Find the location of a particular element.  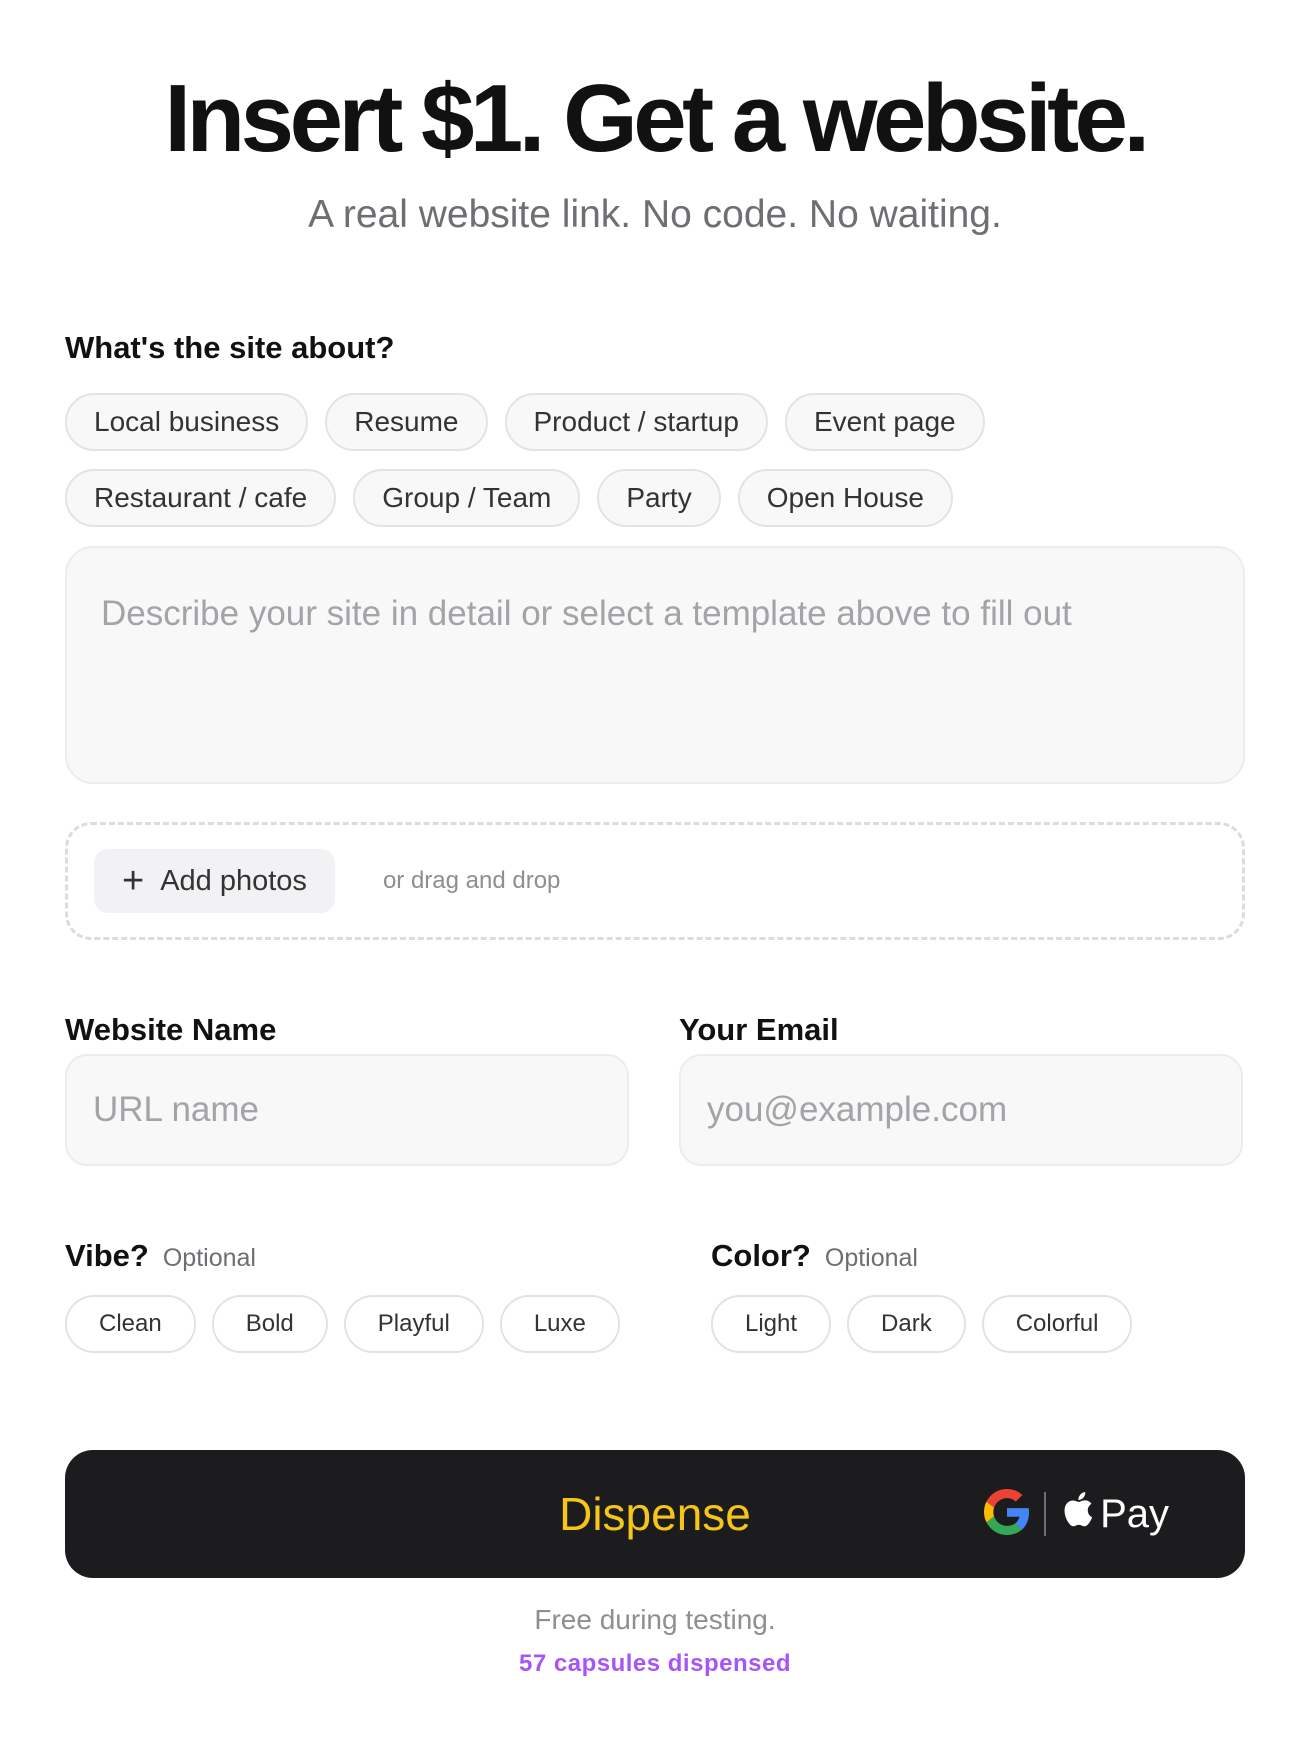

pay-label: Pay is located at coordinates (1134, 1513).